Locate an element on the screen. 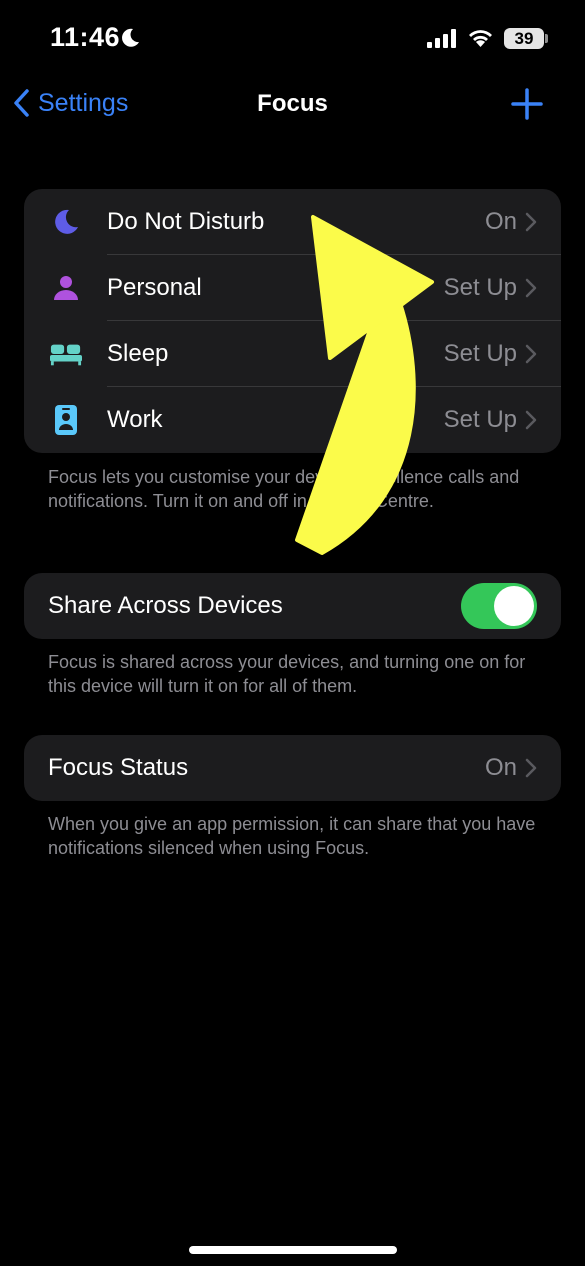 The image size is (585, 1266). wifi-icon is located at coordinates (480, 38).